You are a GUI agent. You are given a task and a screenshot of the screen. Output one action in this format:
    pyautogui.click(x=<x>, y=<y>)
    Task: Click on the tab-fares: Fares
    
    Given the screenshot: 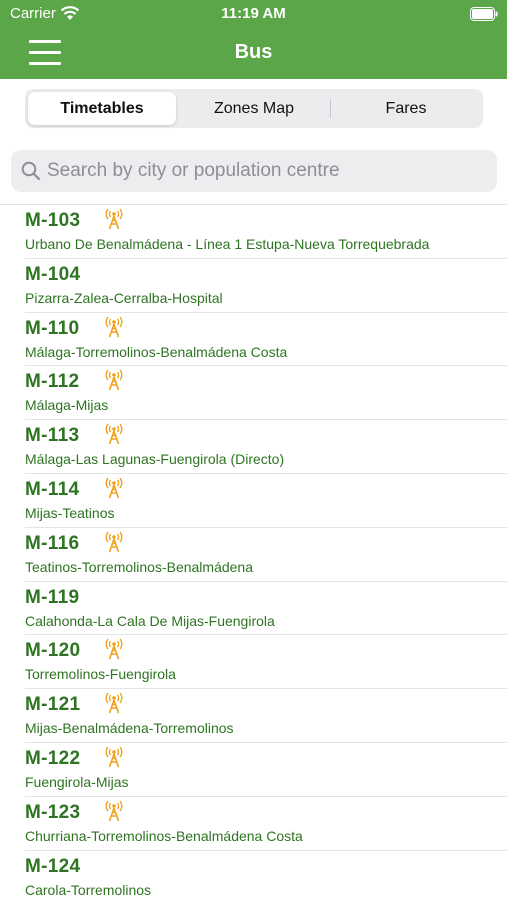 What is the action you would take?
    pyautogui.click(x=406, y=108)
    